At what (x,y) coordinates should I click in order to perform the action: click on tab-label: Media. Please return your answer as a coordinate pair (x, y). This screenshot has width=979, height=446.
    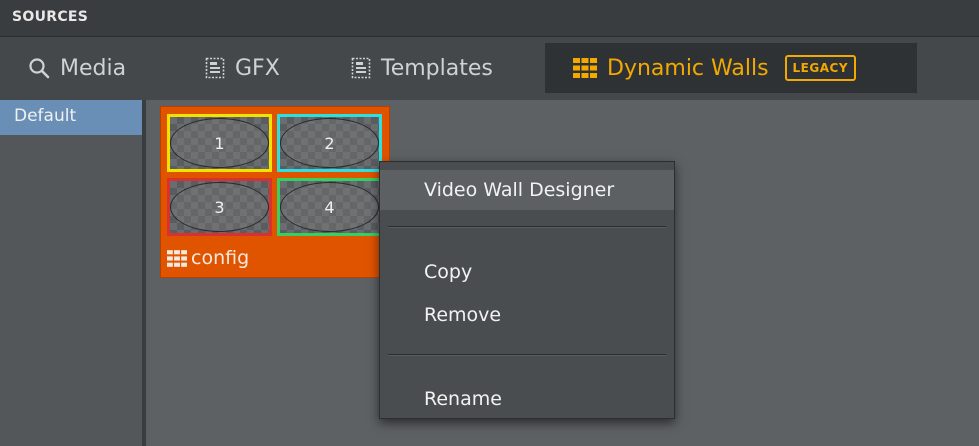
    Looking at the image, I should click on (93, 68).